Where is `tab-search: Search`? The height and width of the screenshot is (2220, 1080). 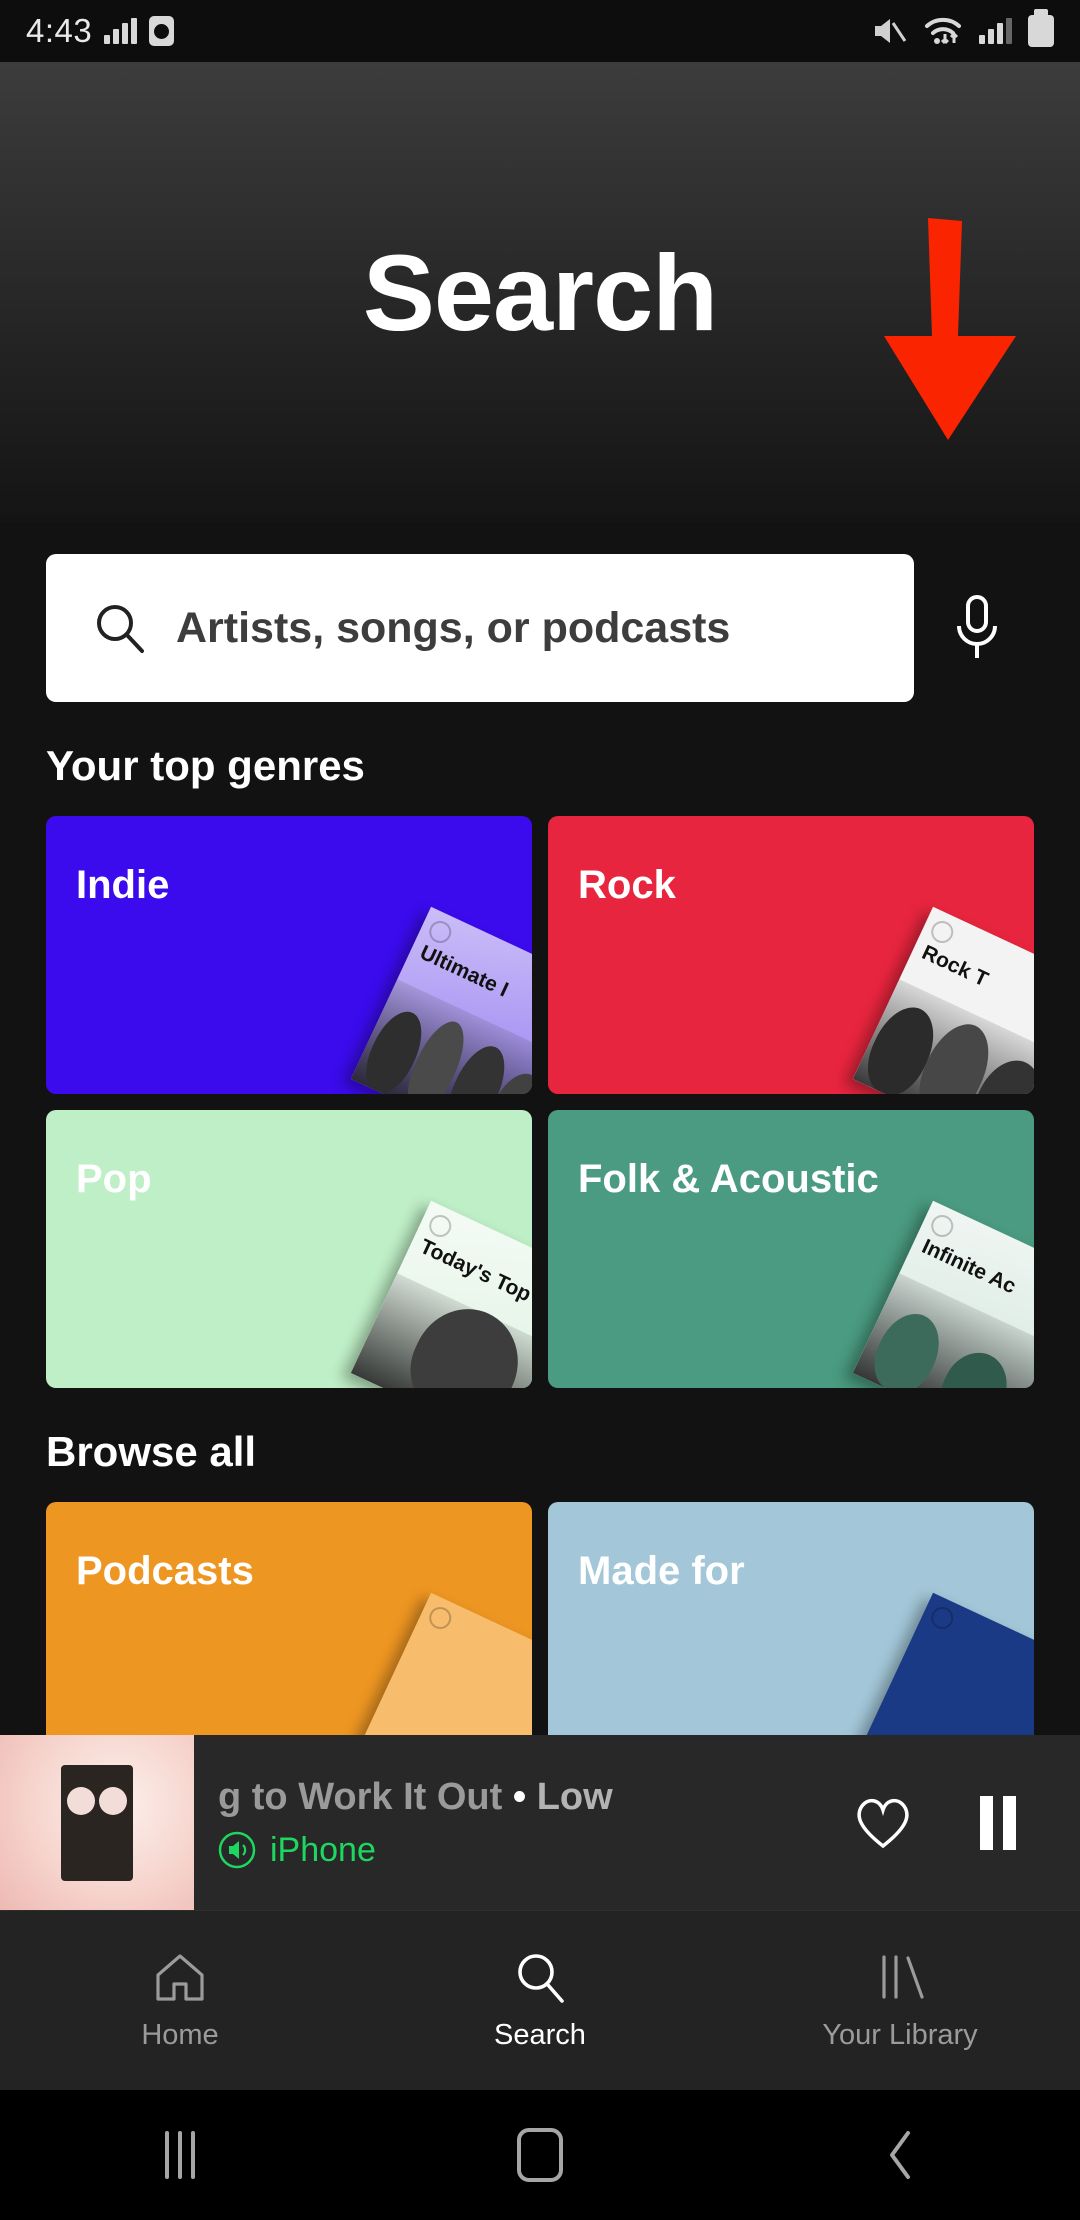
tab-search: Search is located at coordinates (540, 2000).